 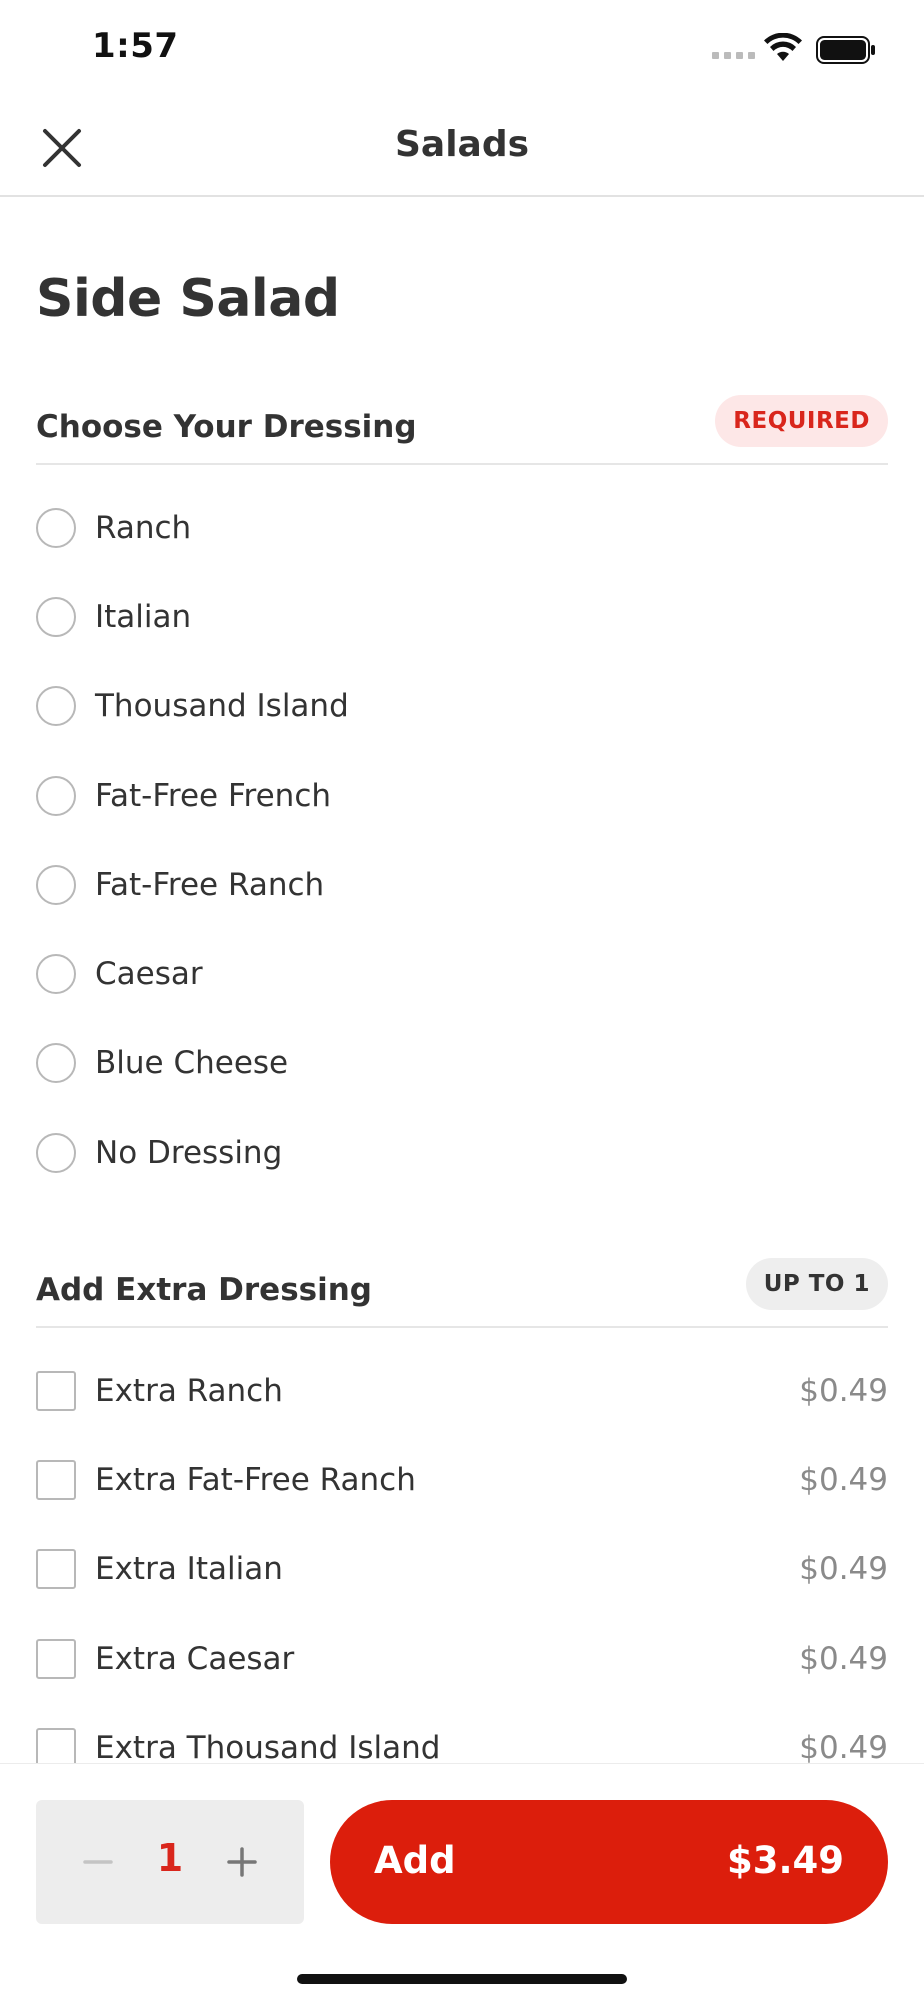 I want to click on section-title: Add Extra Dressing, so click(x=204, y=1290).